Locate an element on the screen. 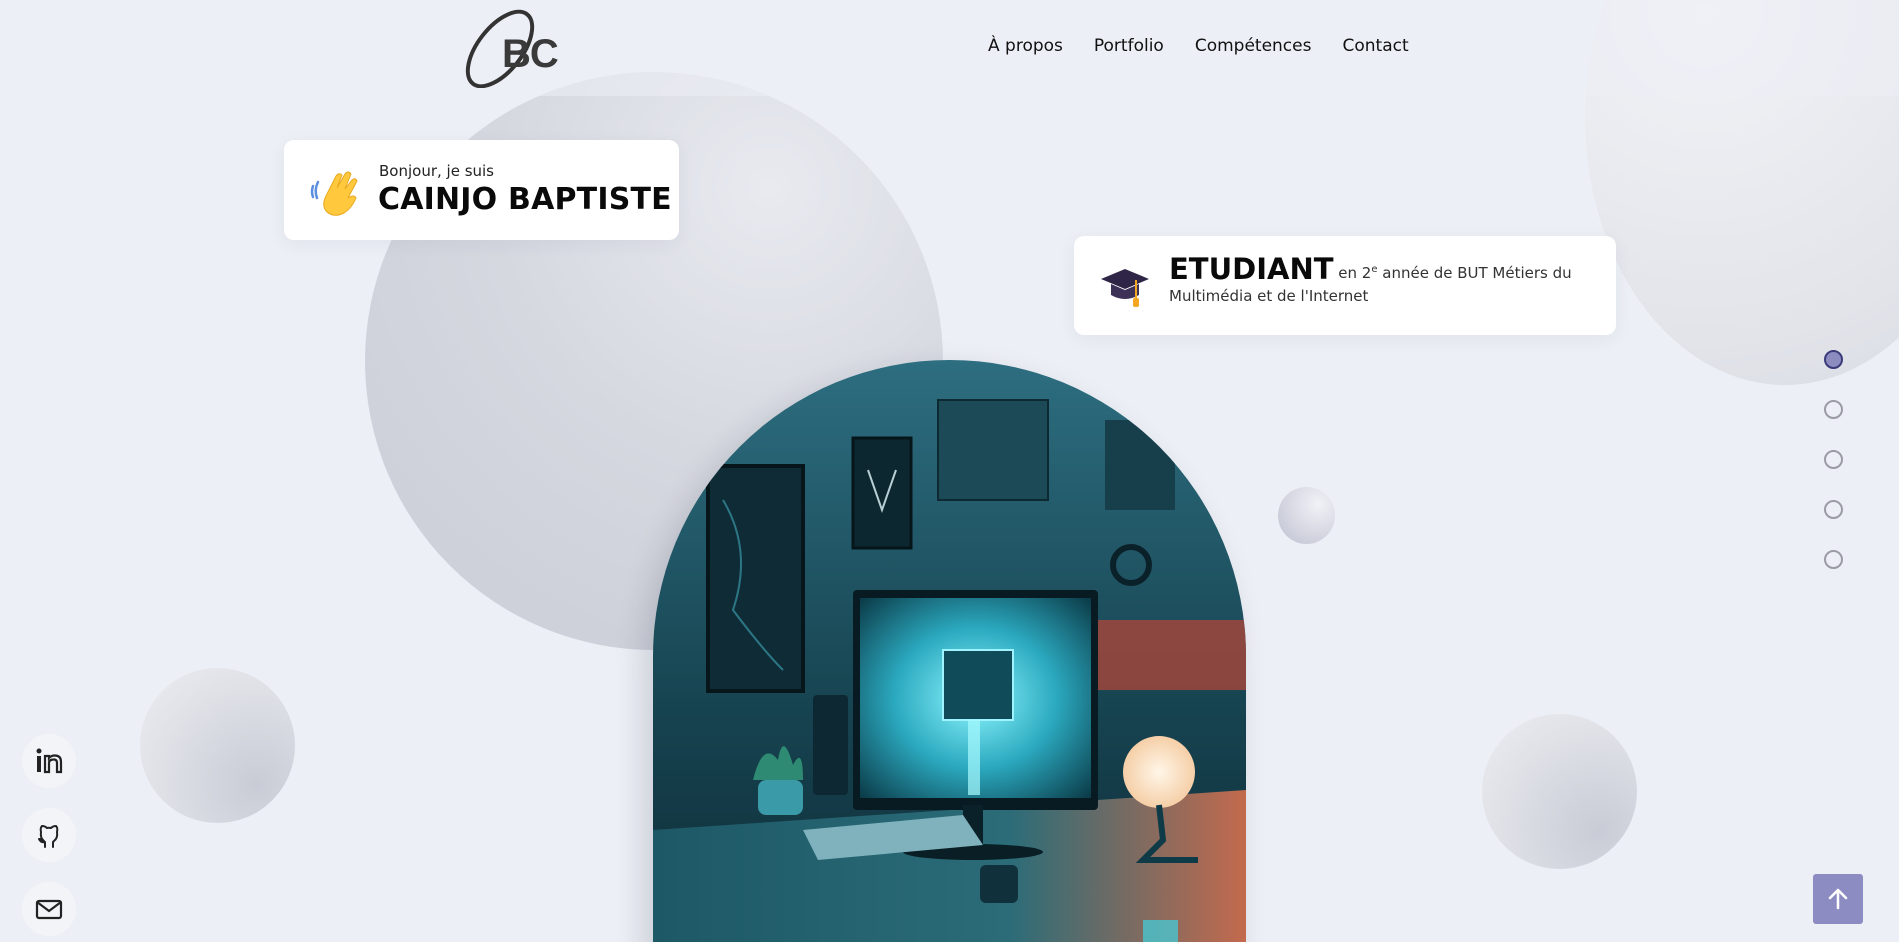 The width and height of the screenshot is (1899, 942). scroll-to-top-button is located at coordinates (1838, 899).